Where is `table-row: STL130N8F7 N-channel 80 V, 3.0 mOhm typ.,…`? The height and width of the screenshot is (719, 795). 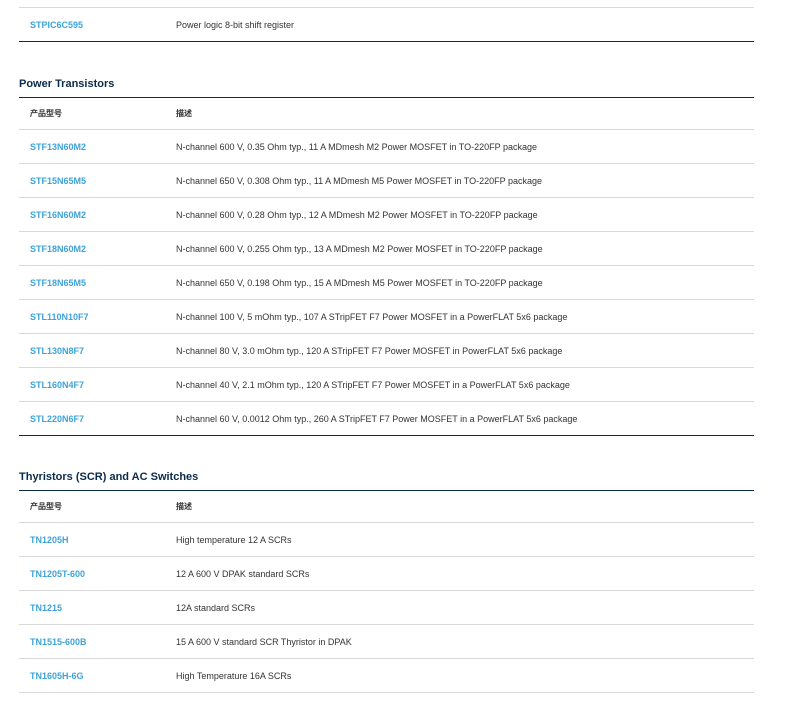 table-row: STL130N8F7 N-channel 80 V, 3.0 mOhm typ.,… is located at coordinates (386, 351).